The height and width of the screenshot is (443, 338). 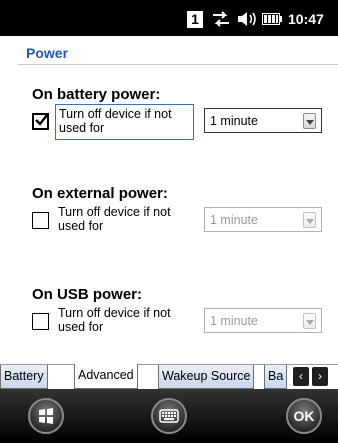 I want to click on tab-wakeup-source: Wakeup Source, so click(x=206, y=377).